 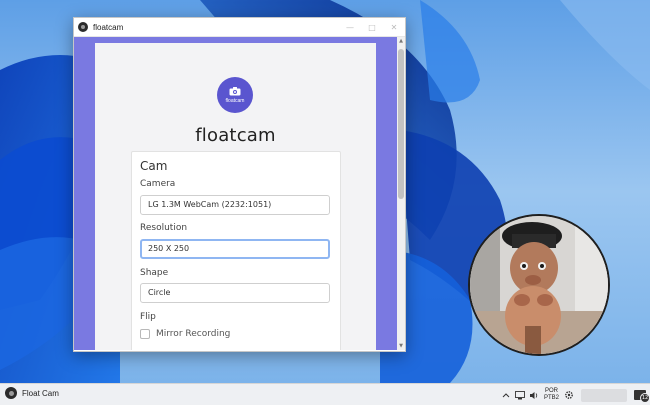 What do you see at coordinates (235, 135) in the screenshot?
I see `app-name-heading: floatcam` at bounding box center [235, 135].